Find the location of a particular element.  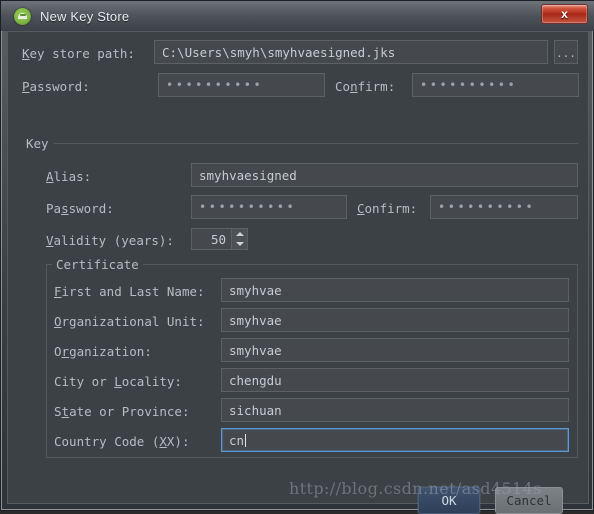

chevron-up-icon is located at coordinates (239, 234).